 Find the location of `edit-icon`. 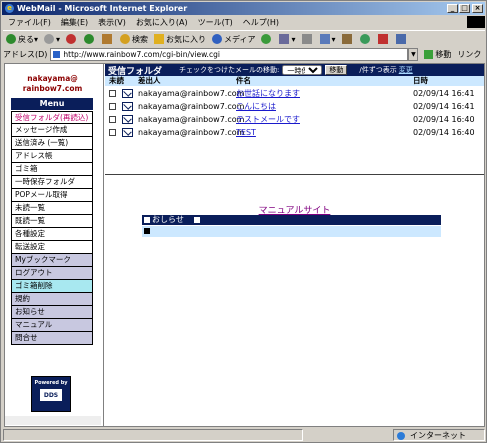

edit-icon is located at coordinates (324, 39).